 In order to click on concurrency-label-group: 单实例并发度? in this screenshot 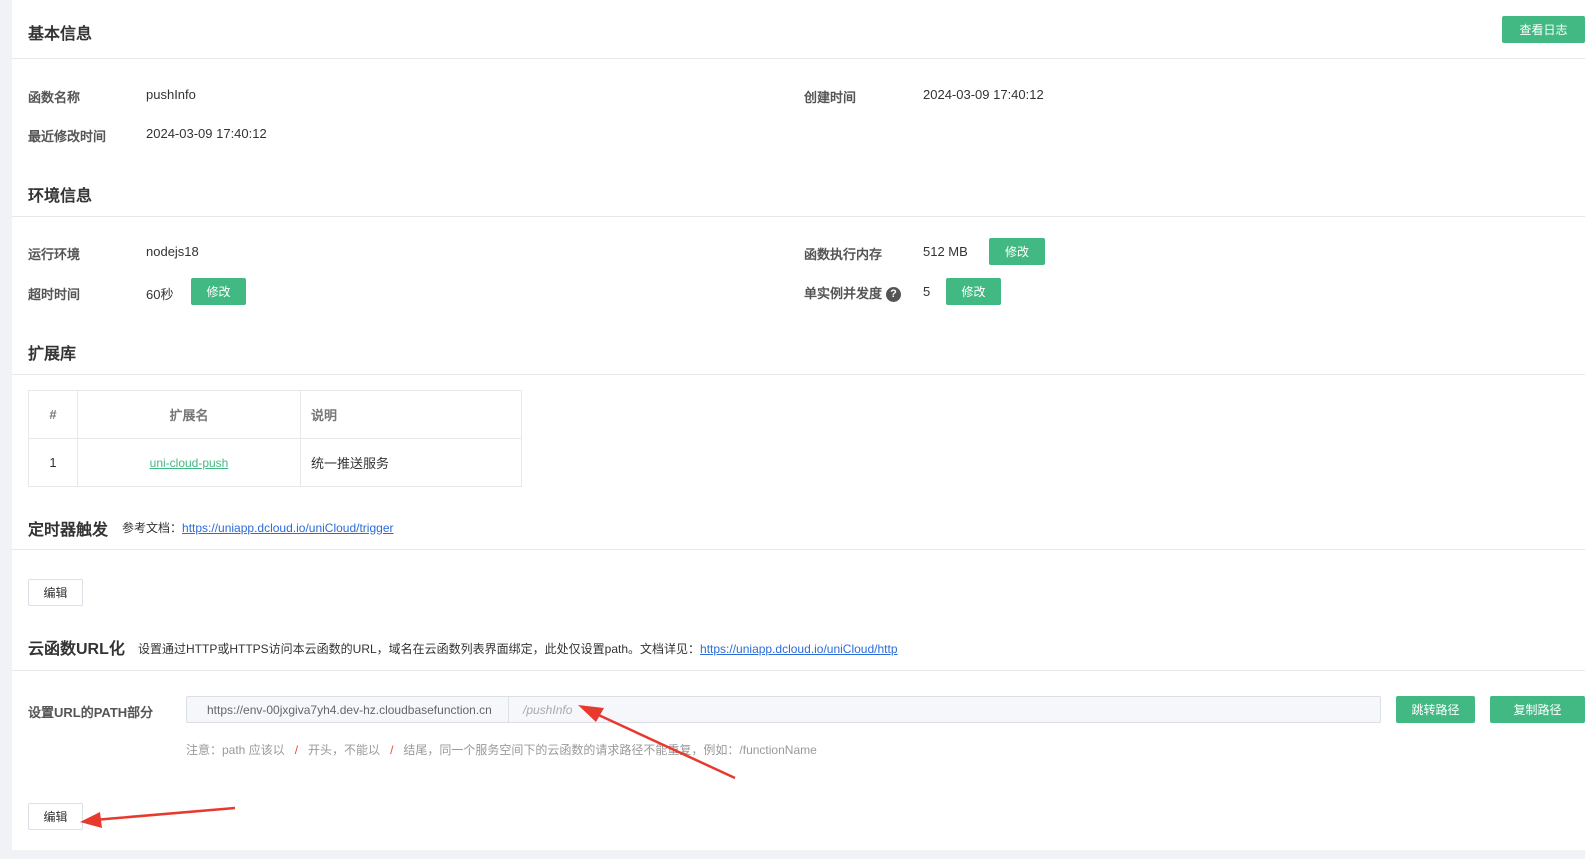, I will do `click(853, 293)`.